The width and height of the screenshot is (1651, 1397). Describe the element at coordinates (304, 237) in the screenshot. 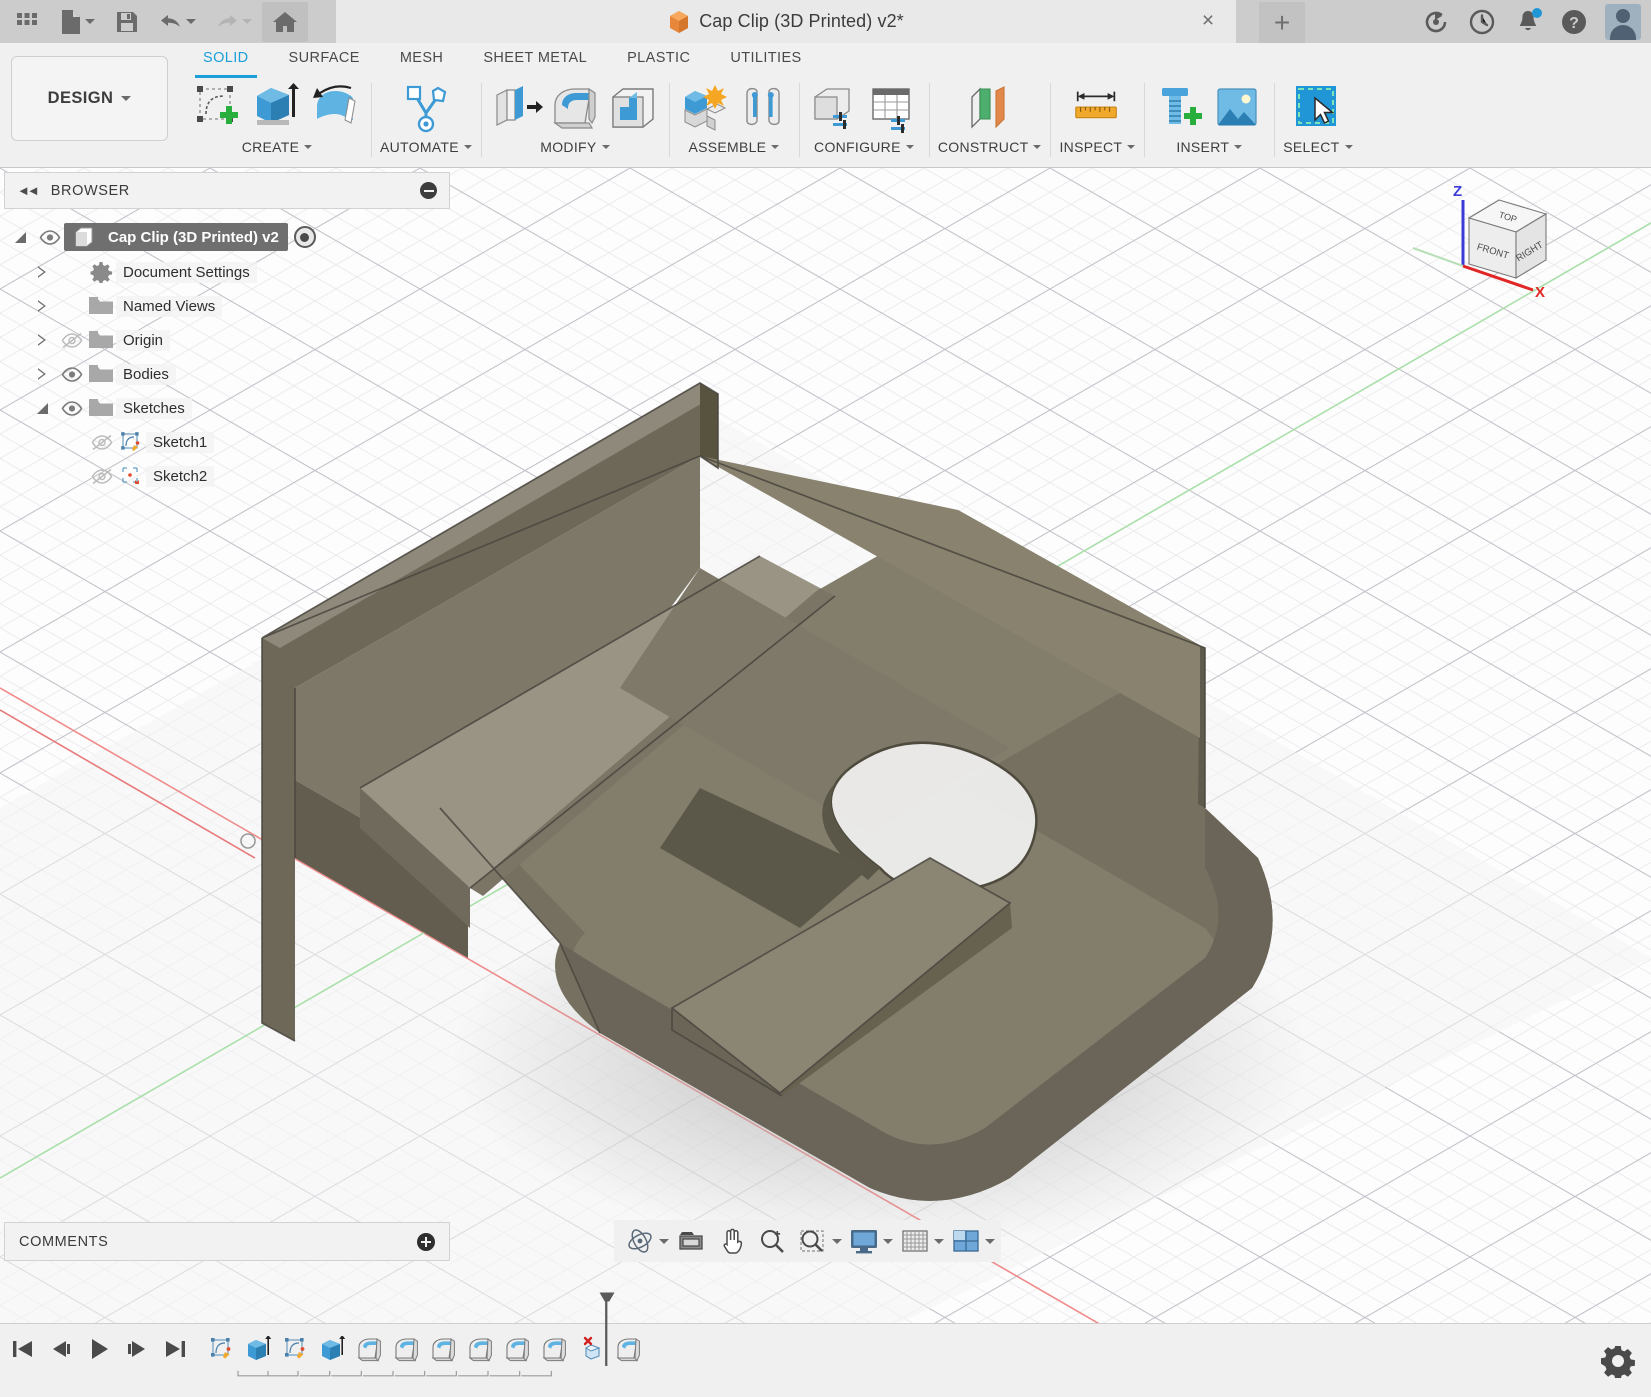

I see `activate-component-radio` at that location.